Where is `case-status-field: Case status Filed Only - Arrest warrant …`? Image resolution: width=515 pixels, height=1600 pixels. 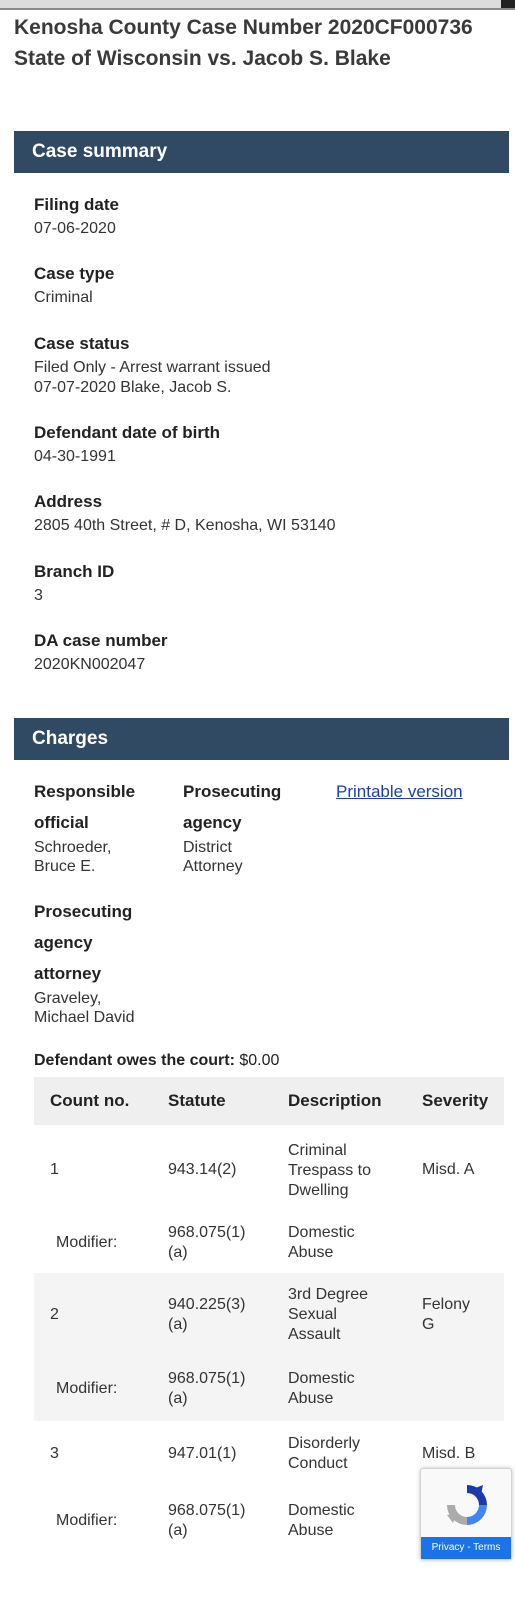 case-status-field: Case status Filed Only - Arrest warrant … is located at coordinates (264, 365).